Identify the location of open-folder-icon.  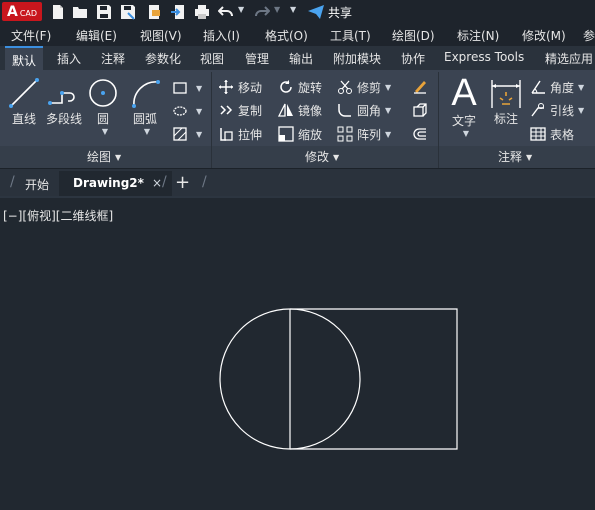
(80, 12).